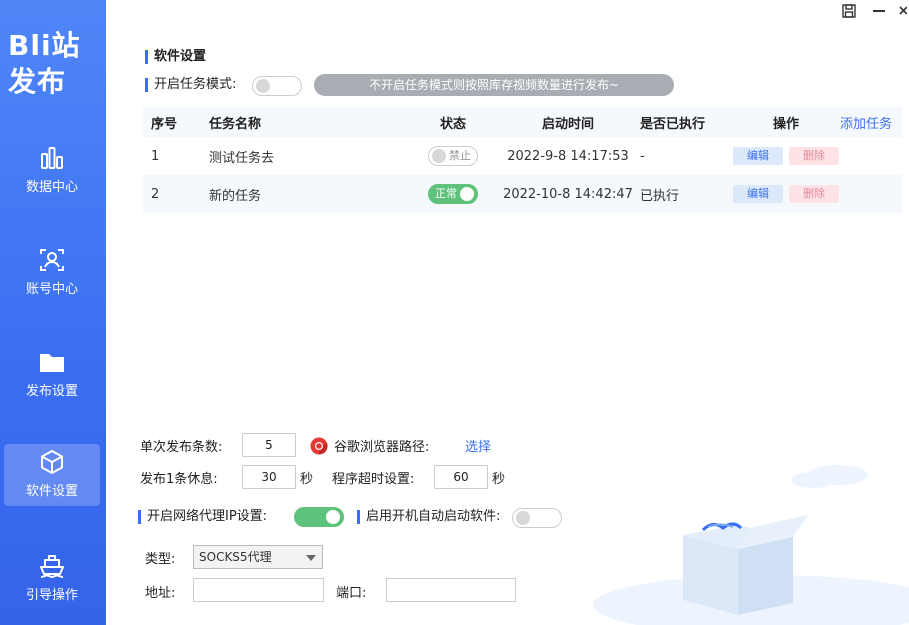  I want to click on port-label: 端口:, so click(351, 593).